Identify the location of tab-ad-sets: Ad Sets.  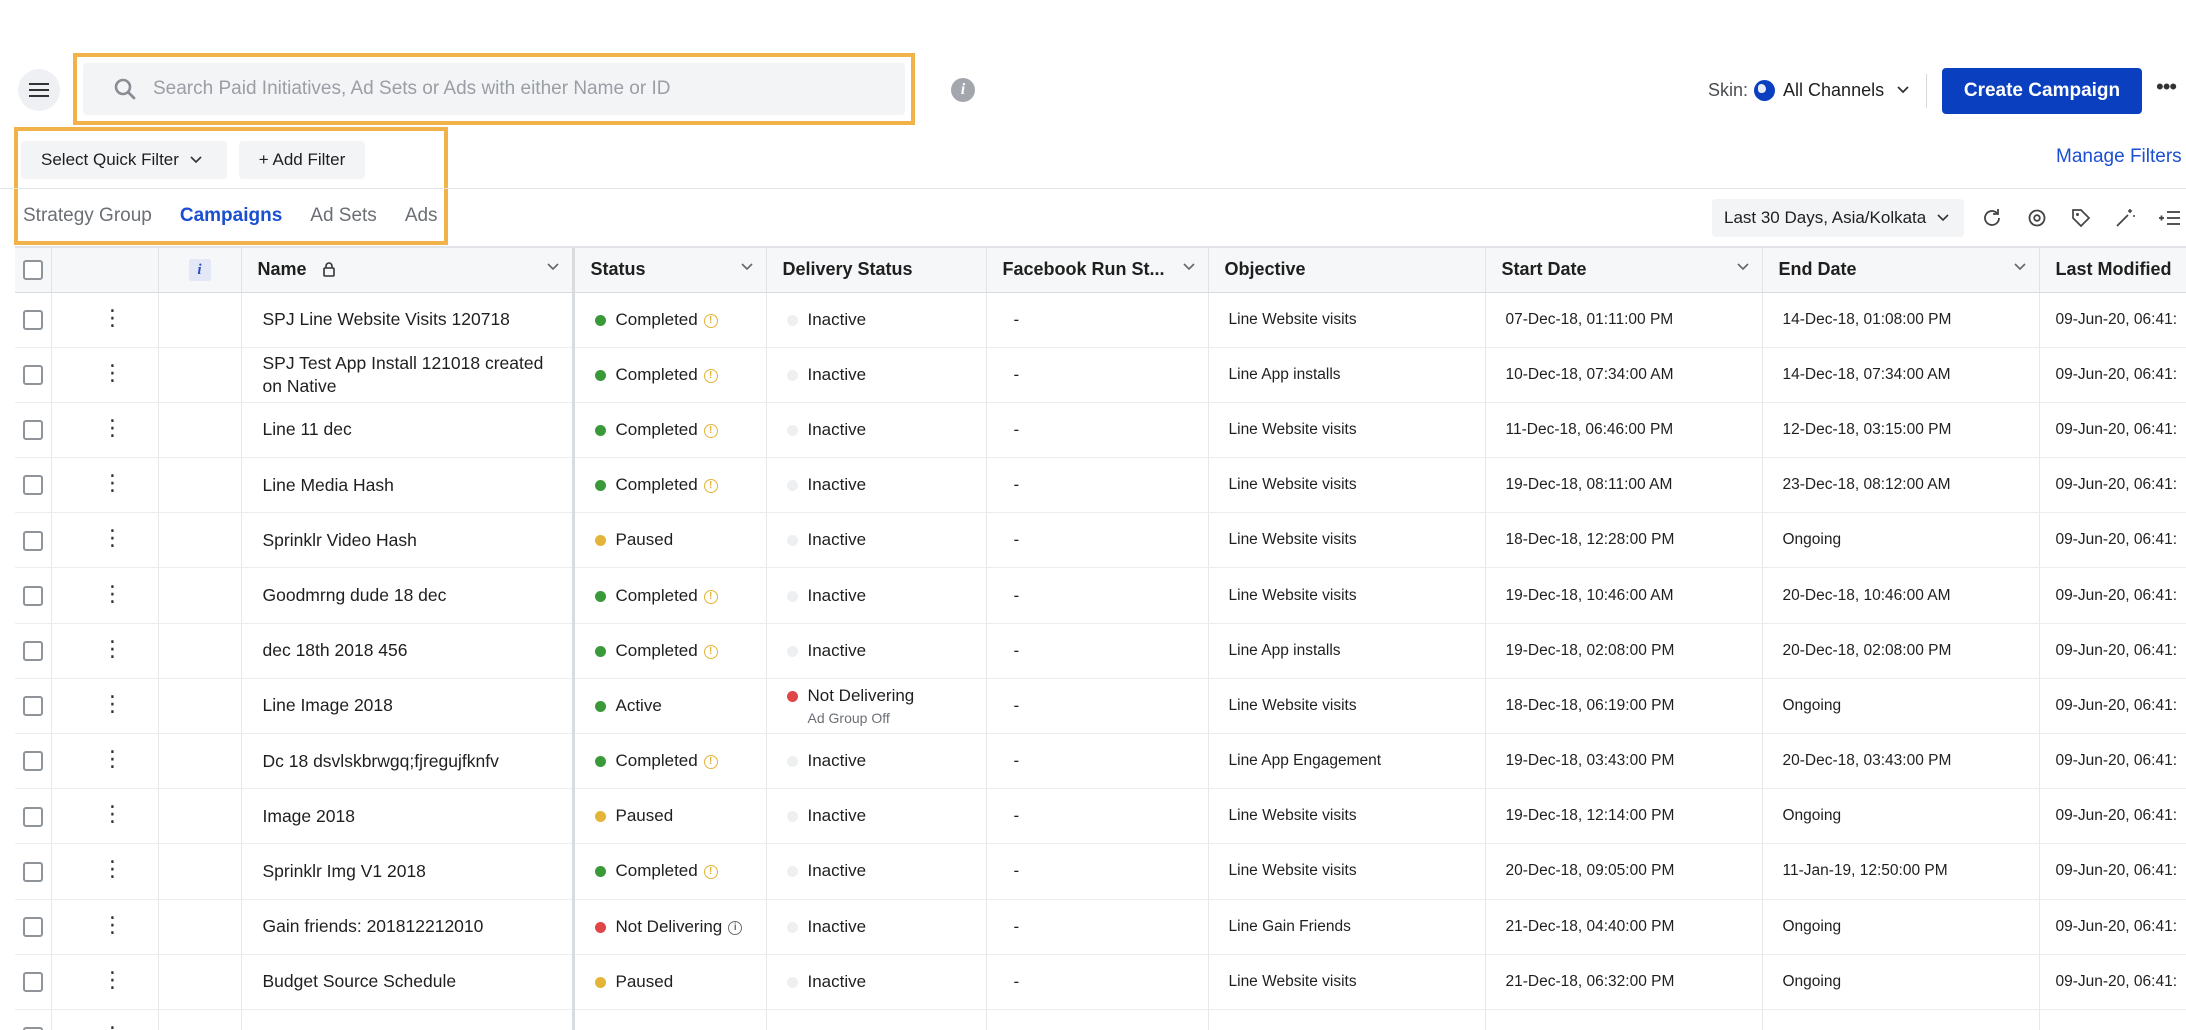
(343, 216).